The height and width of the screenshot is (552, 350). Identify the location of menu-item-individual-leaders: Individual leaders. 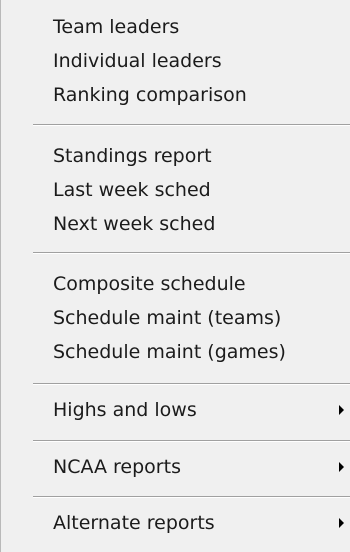
(175, 61).